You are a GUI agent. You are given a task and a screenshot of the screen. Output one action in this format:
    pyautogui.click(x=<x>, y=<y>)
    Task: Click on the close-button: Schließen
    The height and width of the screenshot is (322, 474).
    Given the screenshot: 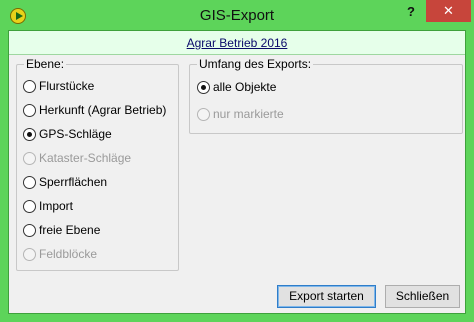 What is the action you would take?
    pyautogui.click(x=422, y=296)
    